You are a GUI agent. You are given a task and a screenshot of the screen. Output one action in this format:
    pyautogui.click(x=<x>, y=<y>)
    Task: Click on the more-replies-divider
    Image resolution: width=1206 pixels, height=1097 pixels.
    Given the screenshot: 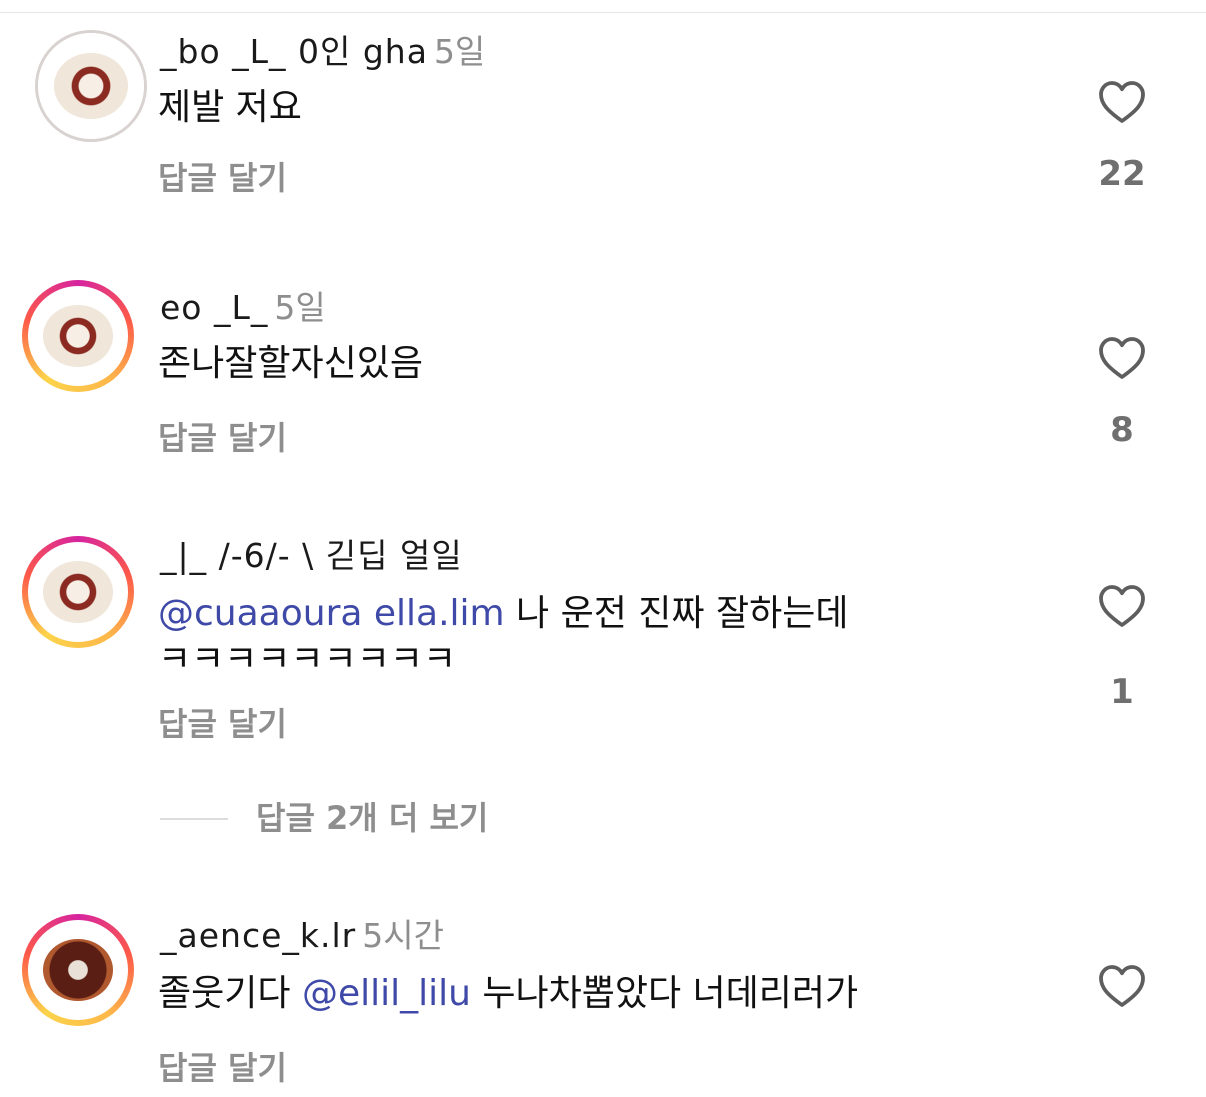 What is the action you would take?
    pyautogui.click(x=194, y=819)
    